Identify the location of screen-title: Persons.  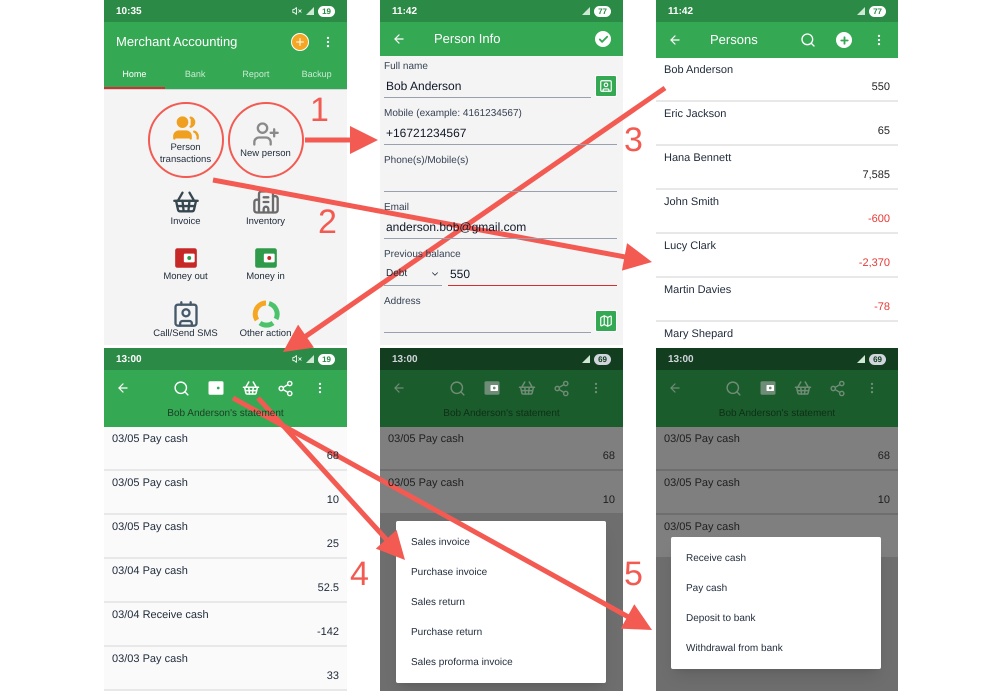
(734, 40).